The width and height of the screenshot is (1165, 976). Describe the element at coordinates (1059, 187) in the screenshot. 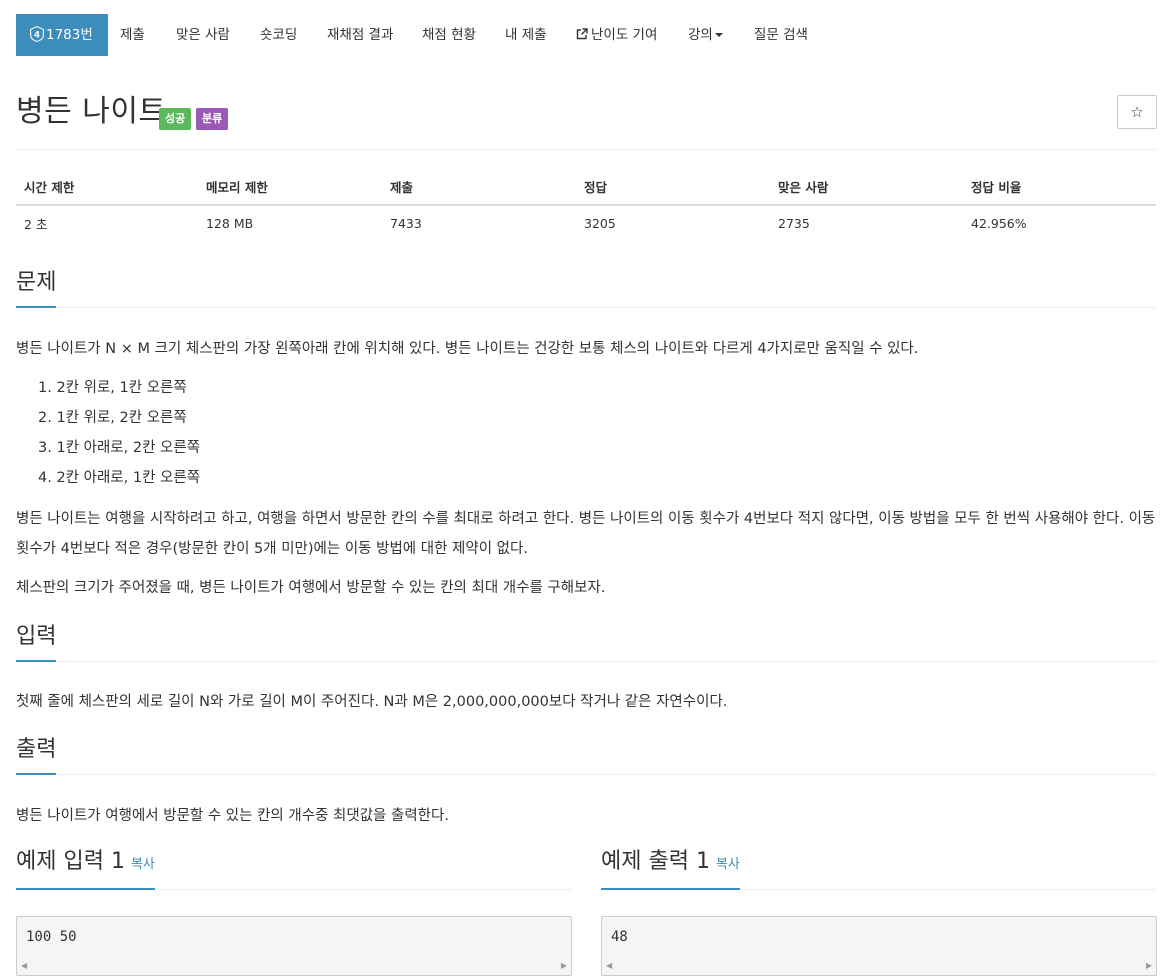

I see `header-accuracy: 정답 비율` at that location.